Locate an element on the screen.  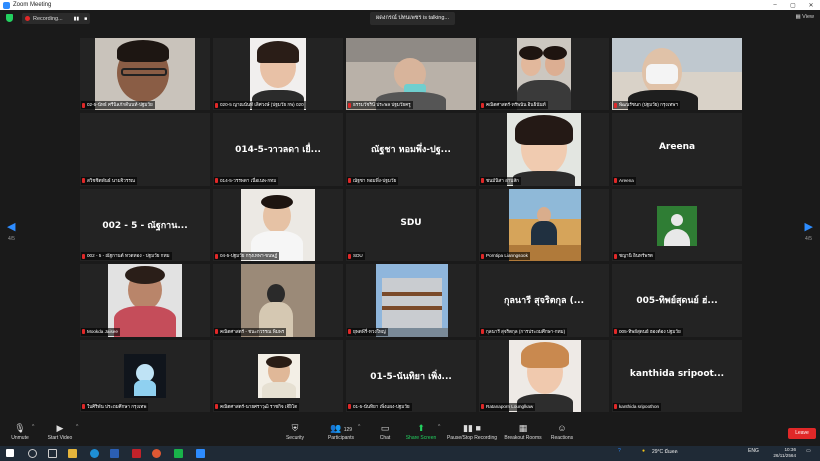
word-icon is located at coordinates (114, 453).